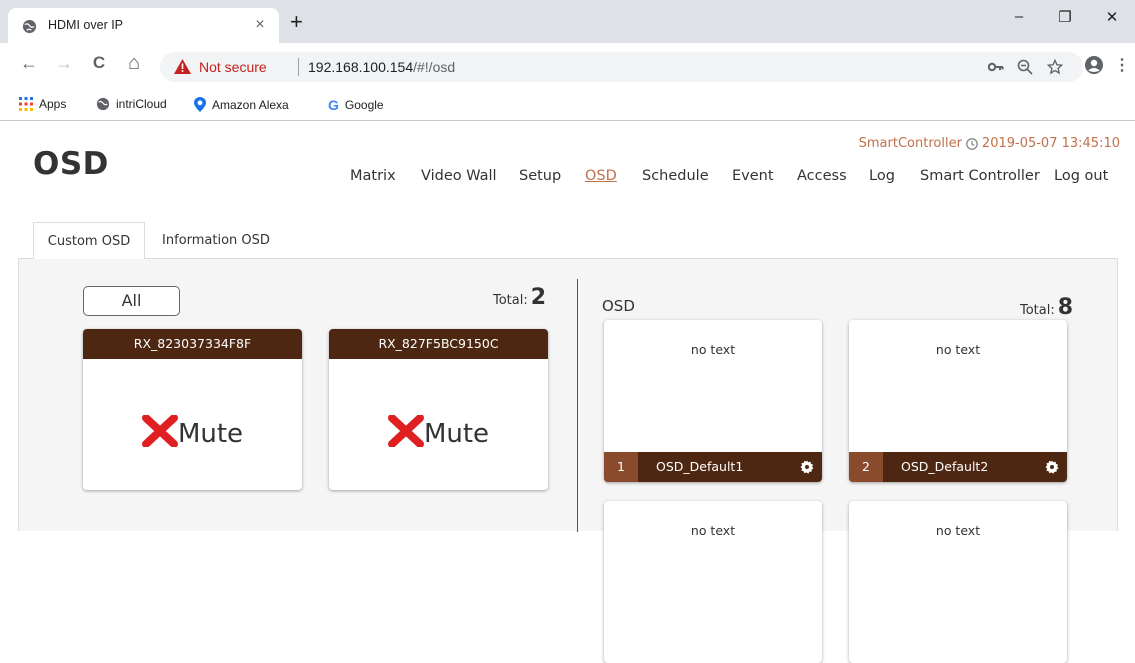 The image size is (1135, 663). What do you see at coordinates (1019, 16) in the screenshot?
I see `minimize-button: –` at bounding box center [1019, 16].